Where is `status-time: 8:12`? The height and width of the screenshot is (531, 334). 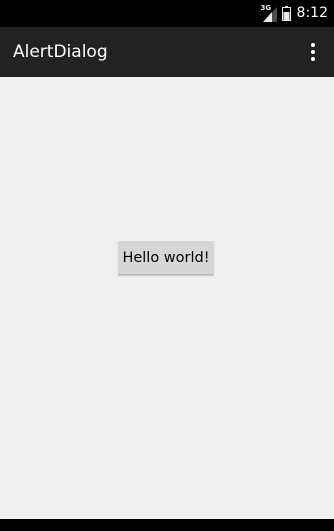
status-time: 8:12 is located at coordinates (312, 13).